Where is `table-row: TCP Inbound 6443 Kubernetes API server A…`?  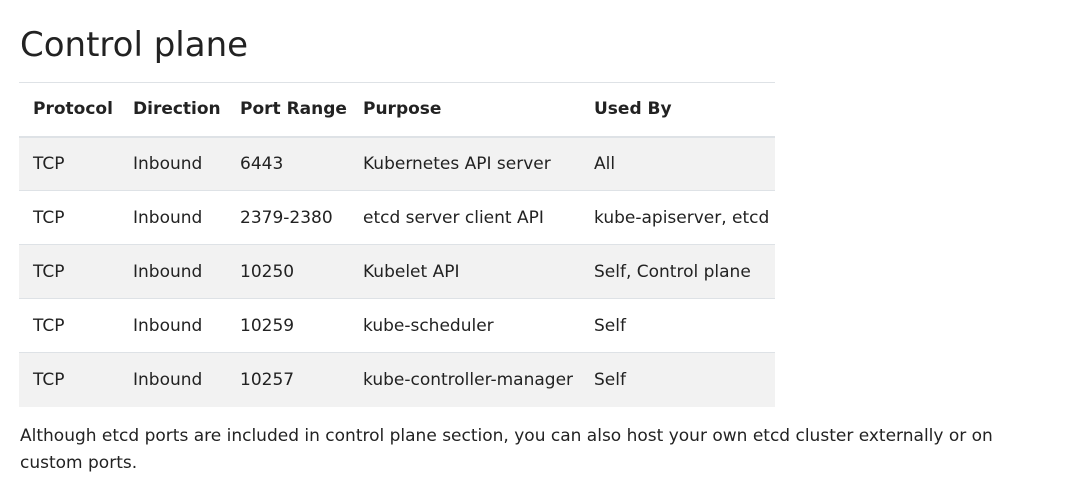 table-row: TCP Inbound 6443 Kubernetes API server A… is located at coordinates (397, 163).